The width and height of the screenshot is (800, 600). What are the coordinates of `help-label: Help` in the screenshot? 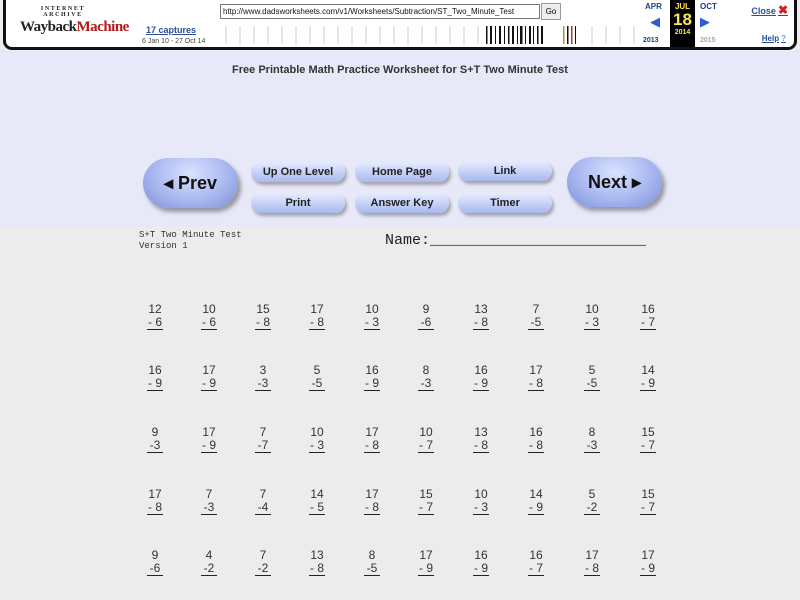 It's located at (770, 38).